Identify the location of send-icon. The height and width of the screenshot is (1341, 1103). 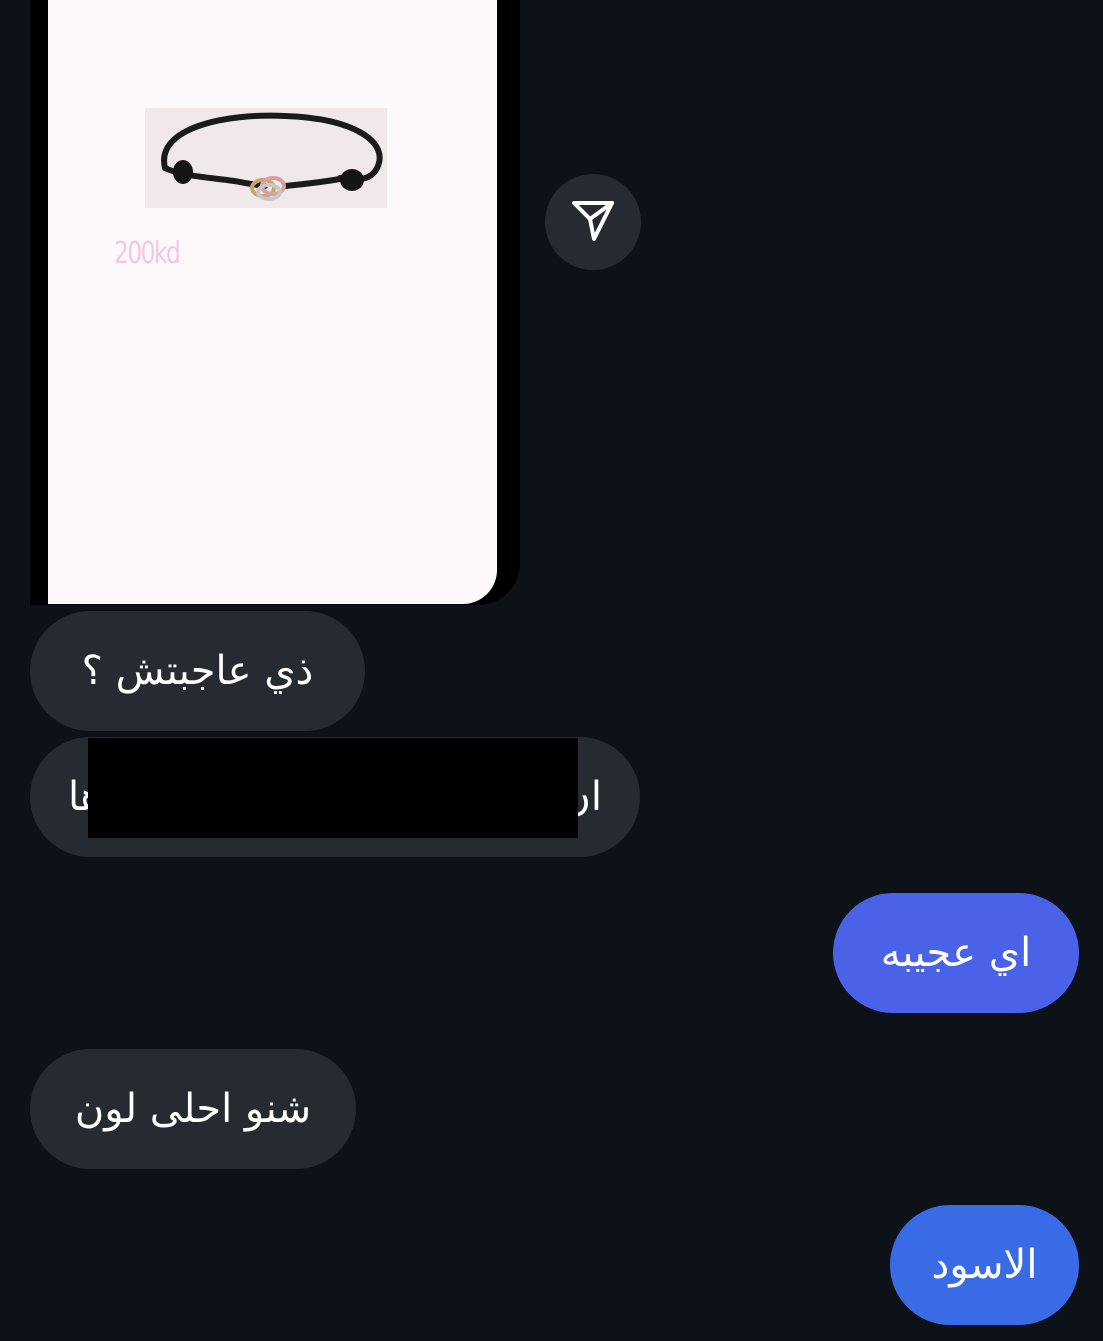
(593, 222).